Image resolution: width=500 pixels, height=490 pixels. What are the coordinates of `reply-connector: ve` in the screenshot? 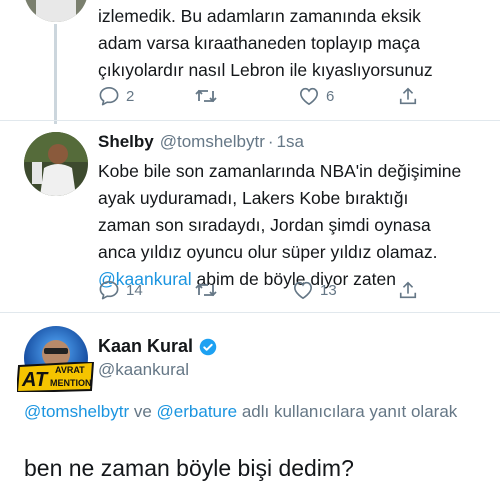 It's located at (143, 411).